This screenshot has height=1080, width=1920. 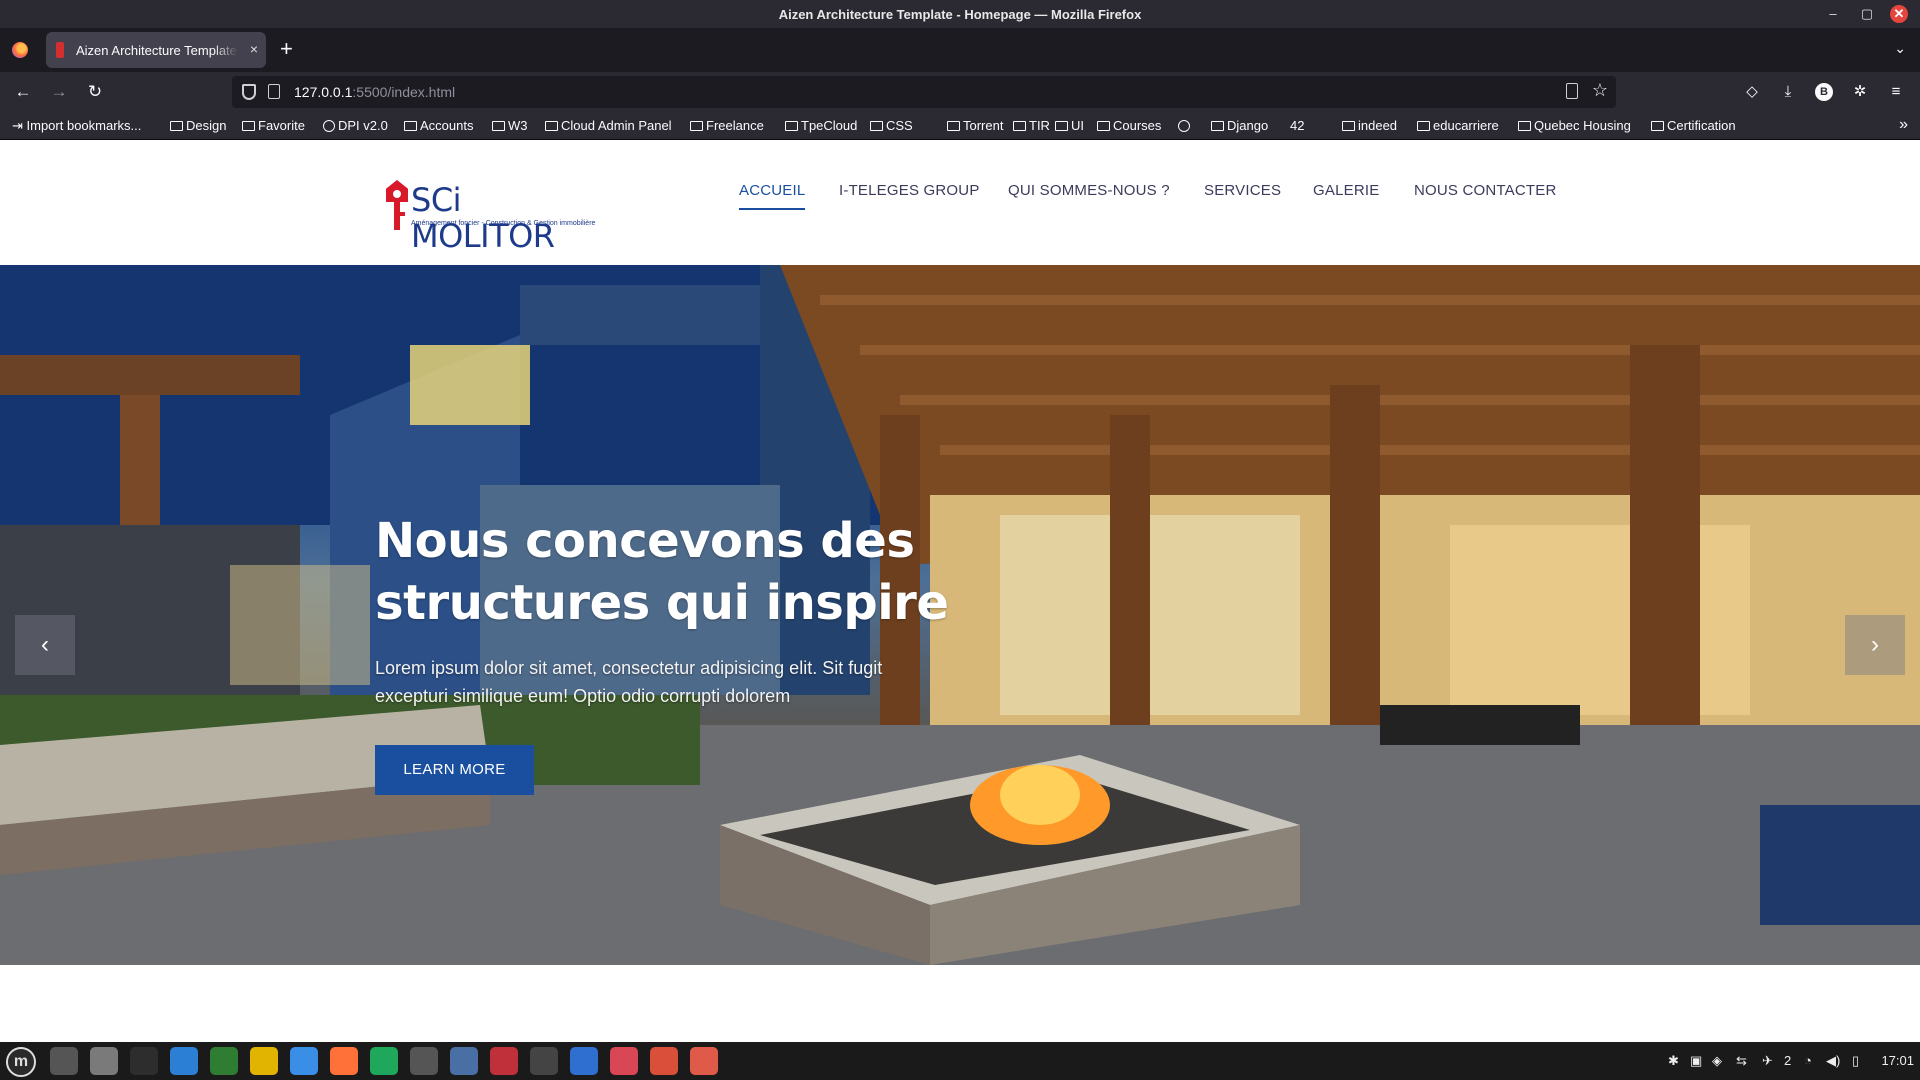 What do you see at coordinates (1572, 91) in the screenshot?
I see `reader-view-icon` at bounding box center [1572, 91].